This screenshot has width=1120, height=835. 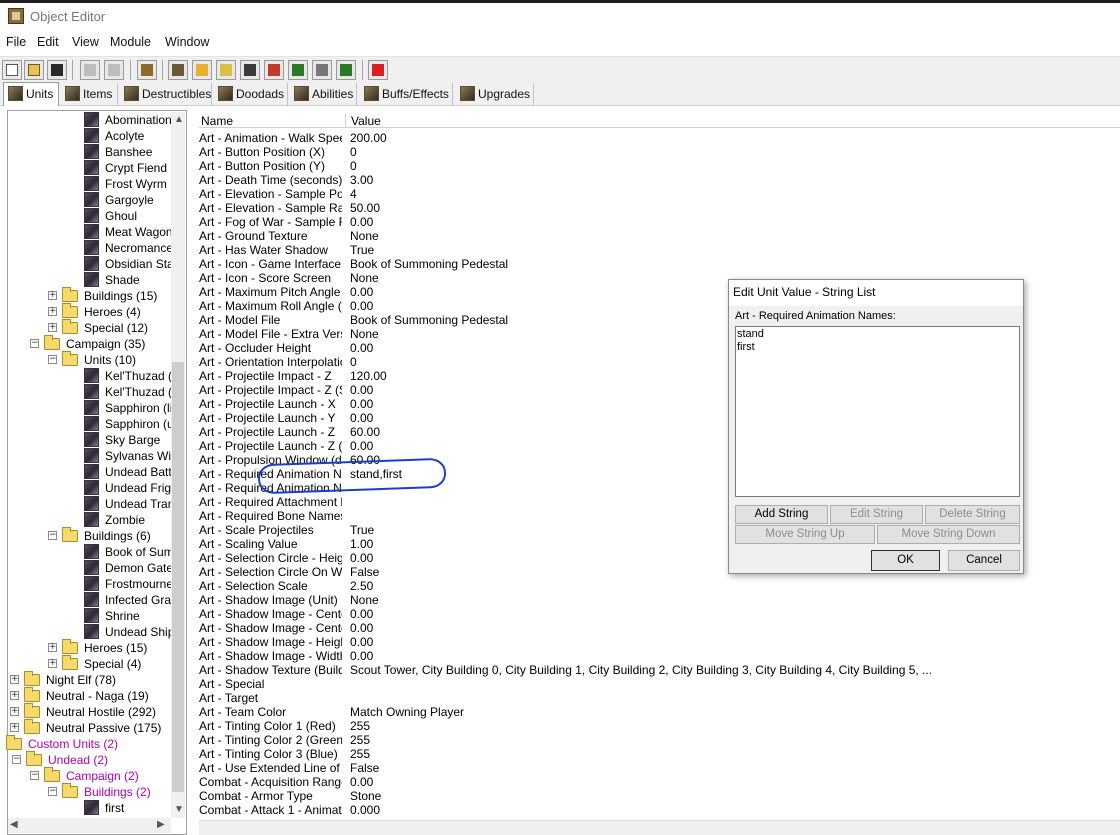 What do you see at coordinates (659, 782) in the screenshot?
I see `table-row: Combat - Acquisition Range 0.00` at bounding box center [659, 782].